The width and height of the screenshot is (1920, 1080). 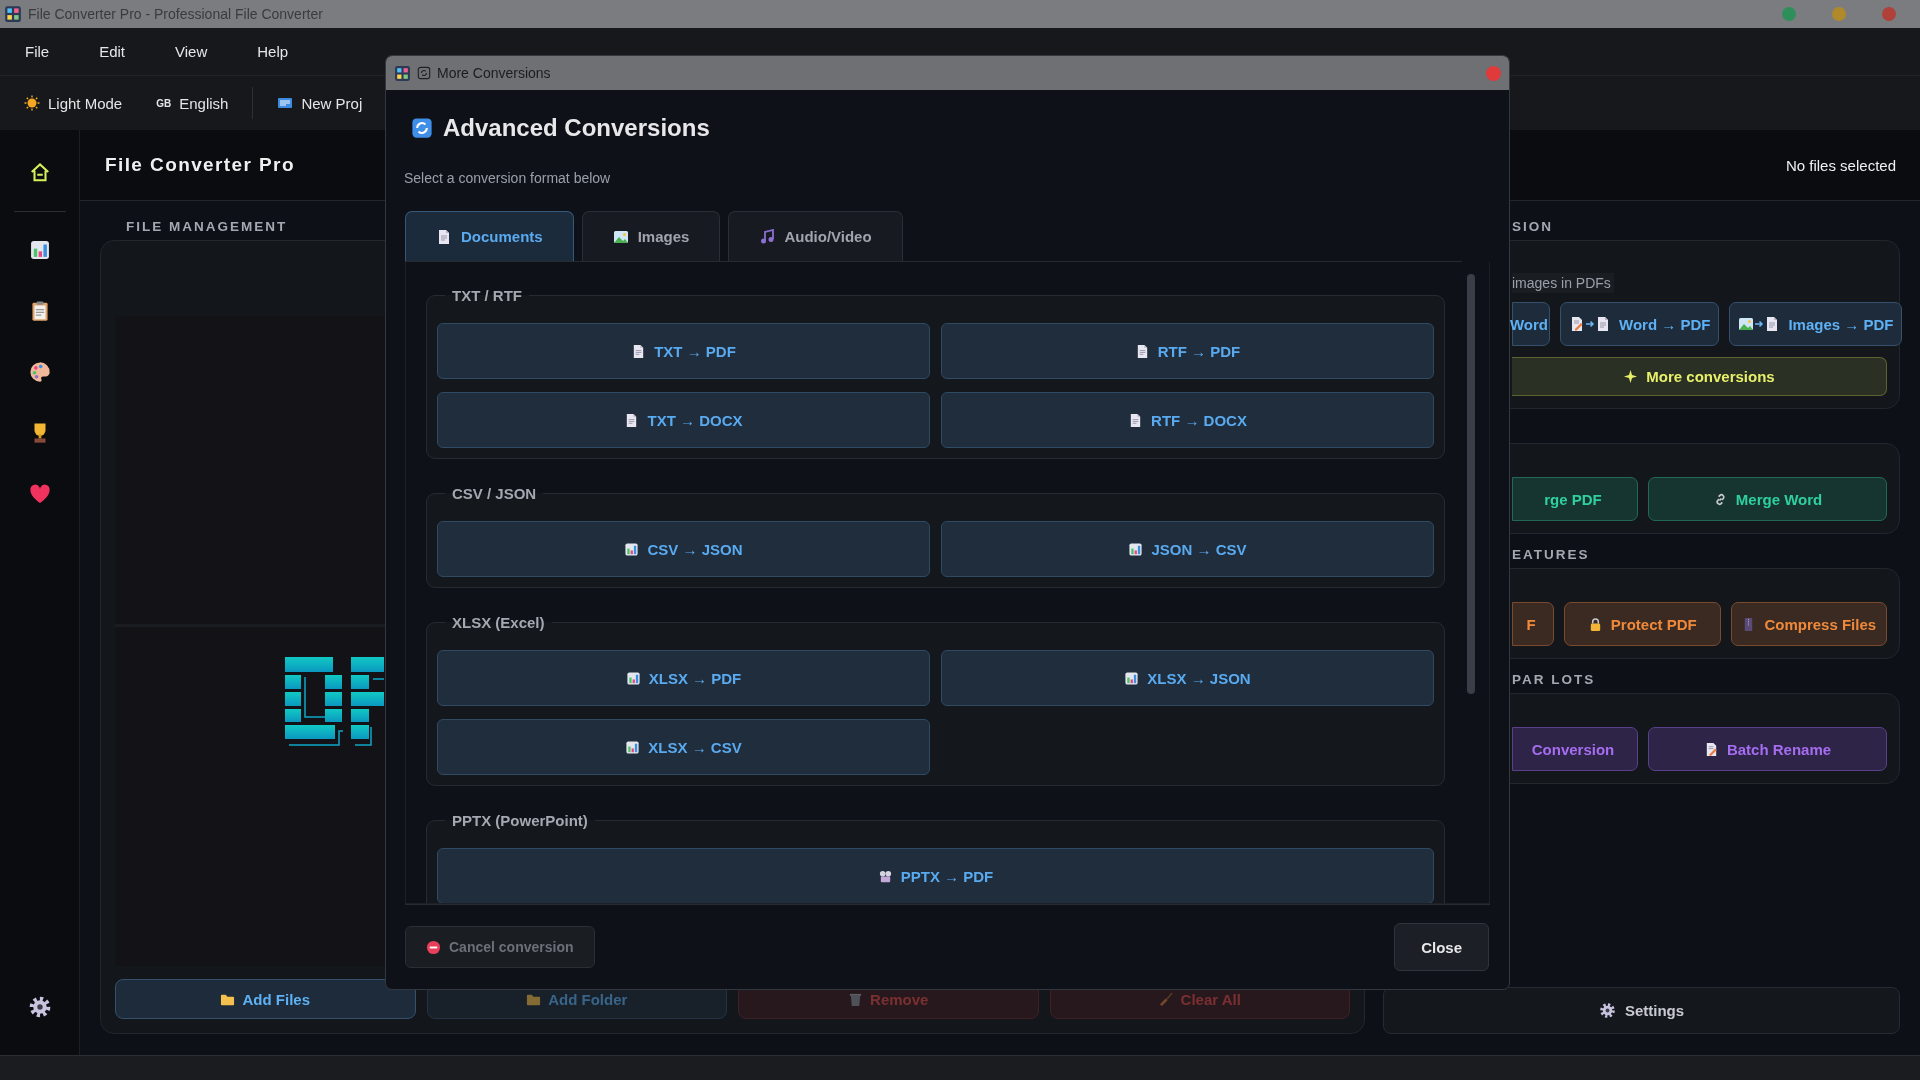 I want to click on feature-button: Conversion, so click(x=1575, y=749).